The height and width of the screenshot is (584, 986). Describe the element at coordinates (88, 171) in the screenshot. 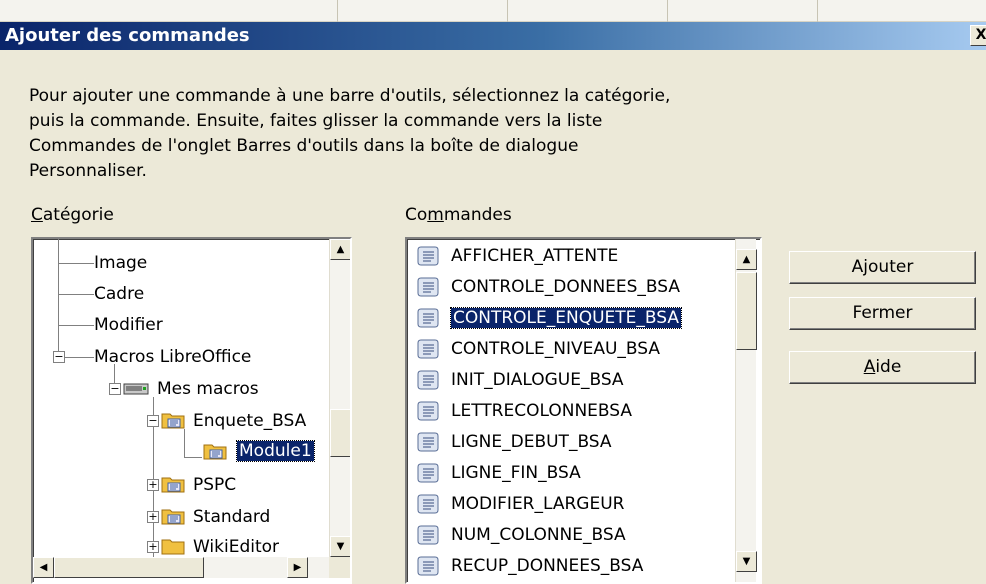

I see `instructions-line: Personnaliser.` at that location.